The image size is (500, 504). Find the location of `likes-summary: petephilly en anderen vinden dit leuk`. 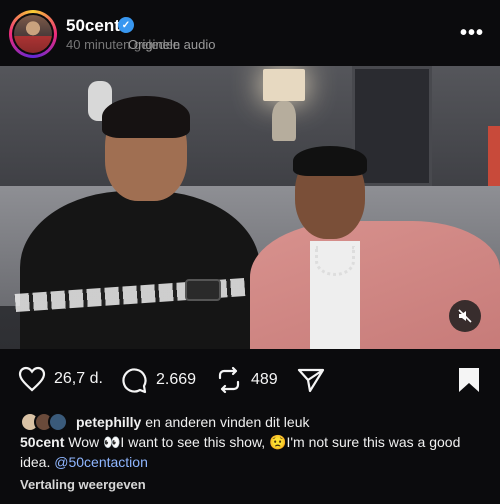

likes-summary: petephilly en anderen vinden dit leuk is located at coordinates (193, 422).